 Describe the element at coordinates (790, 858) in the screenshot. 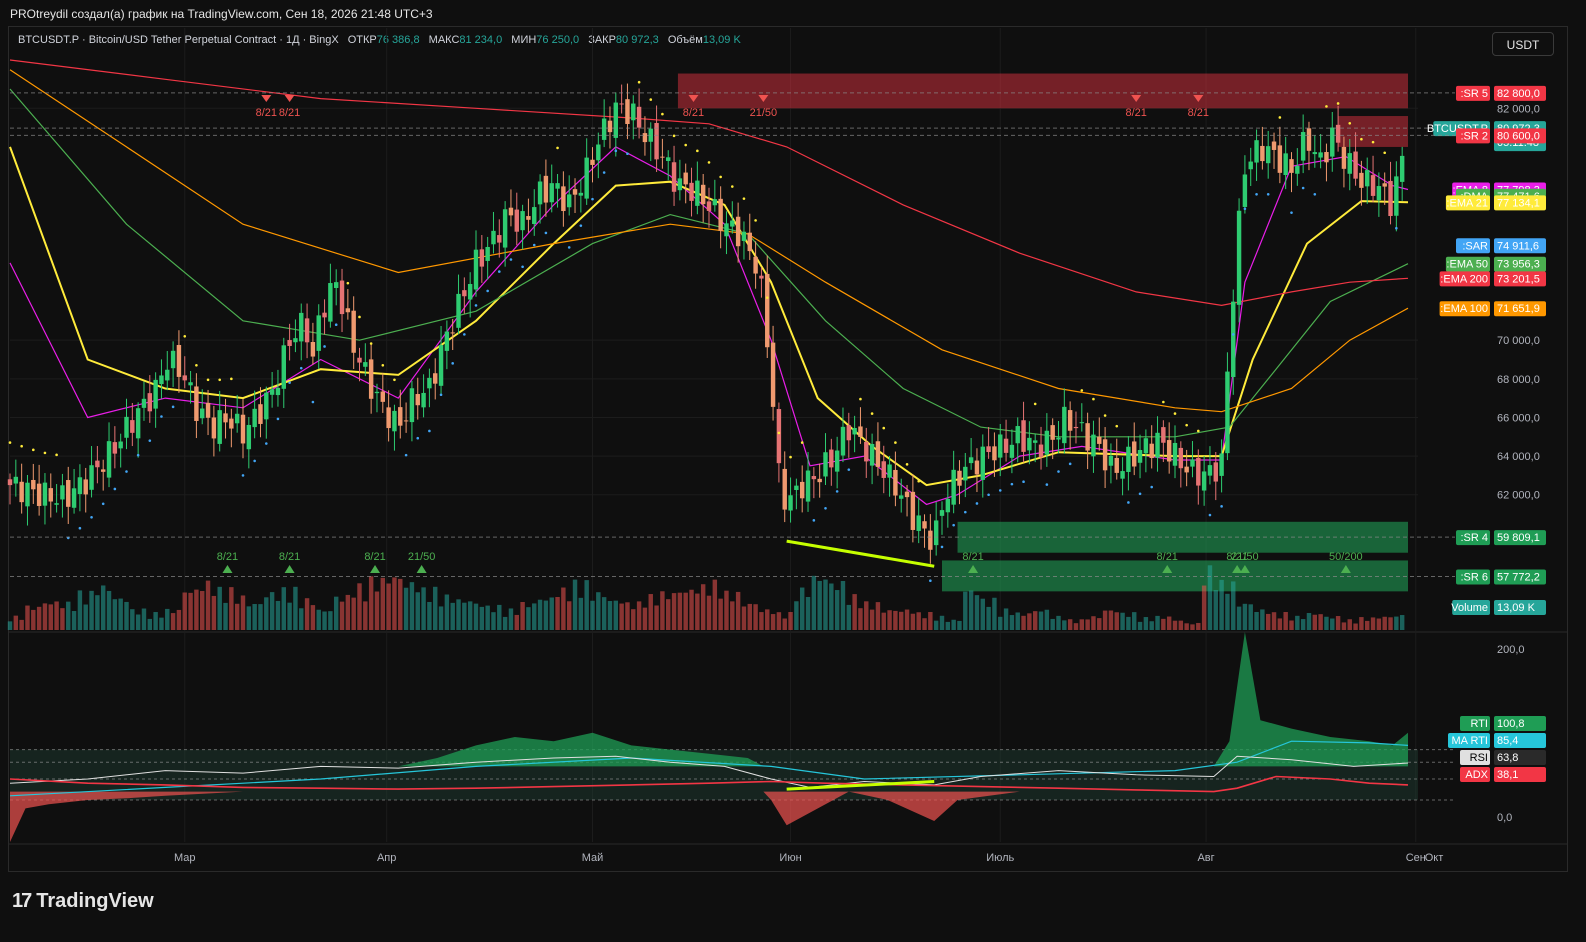

I see `time-axis-label: Июн` at that location.